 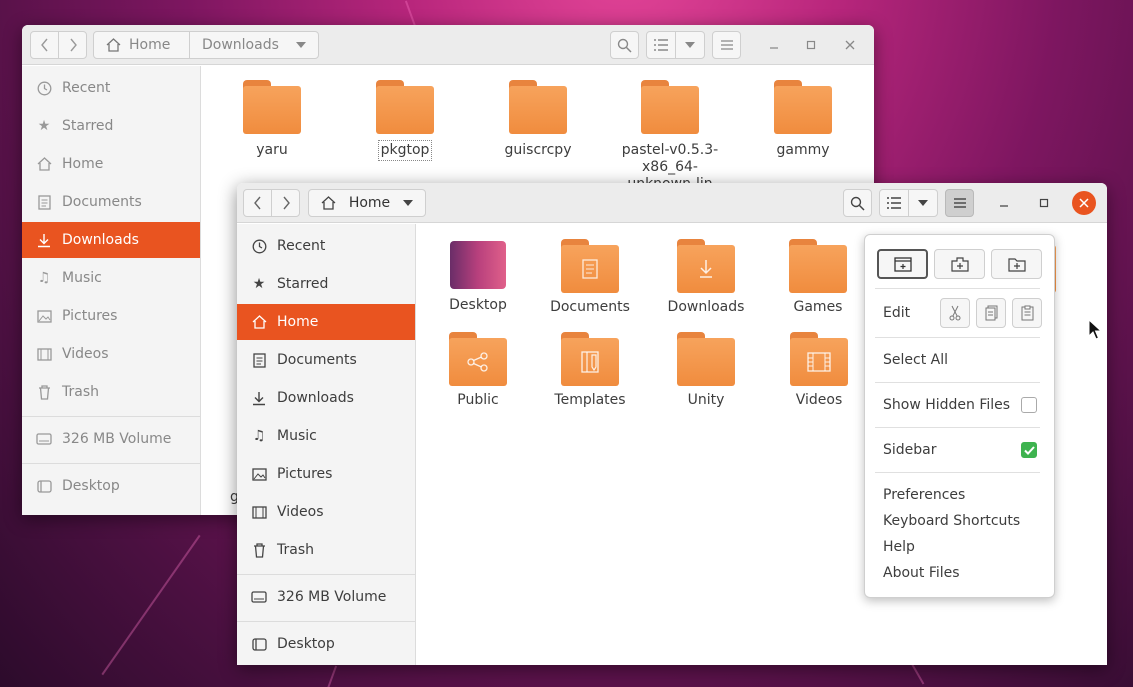 What do you see at coordinates (405, 120) in the screenshot?
I see `folder-item: pkgtop` at bounding box center [405, 120].